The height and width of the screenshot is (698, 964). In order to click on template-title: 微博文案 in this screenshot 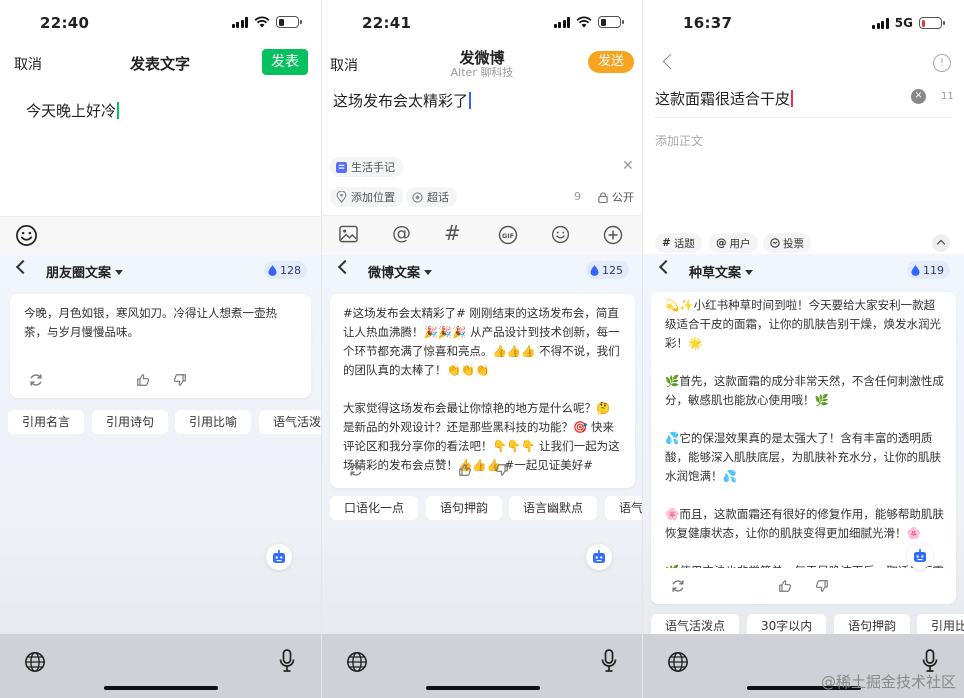, I will do `click(394, 273)`.